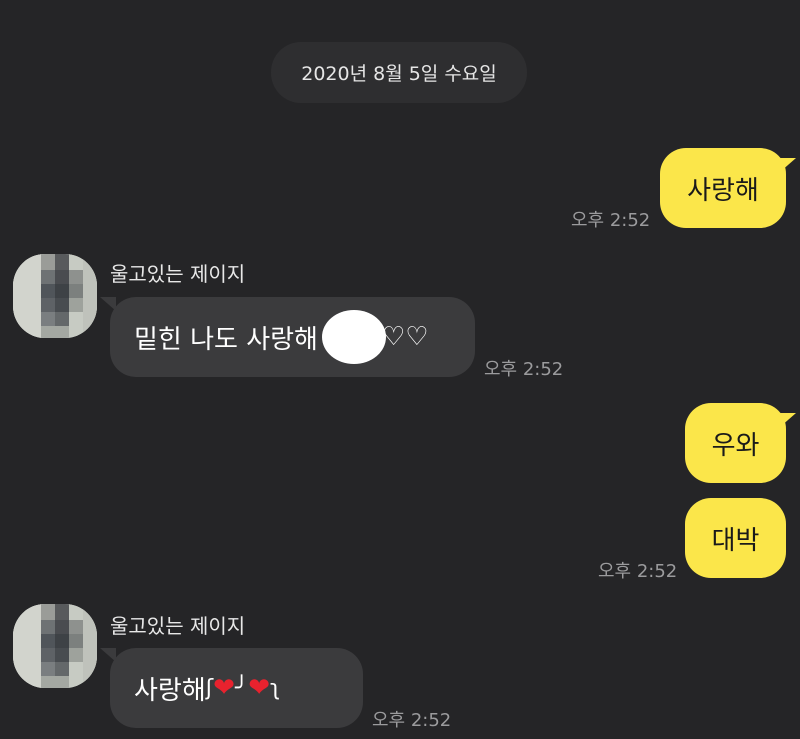 The image size is (800, 739). I want to click on message-text: 대박, so click(735, 540).